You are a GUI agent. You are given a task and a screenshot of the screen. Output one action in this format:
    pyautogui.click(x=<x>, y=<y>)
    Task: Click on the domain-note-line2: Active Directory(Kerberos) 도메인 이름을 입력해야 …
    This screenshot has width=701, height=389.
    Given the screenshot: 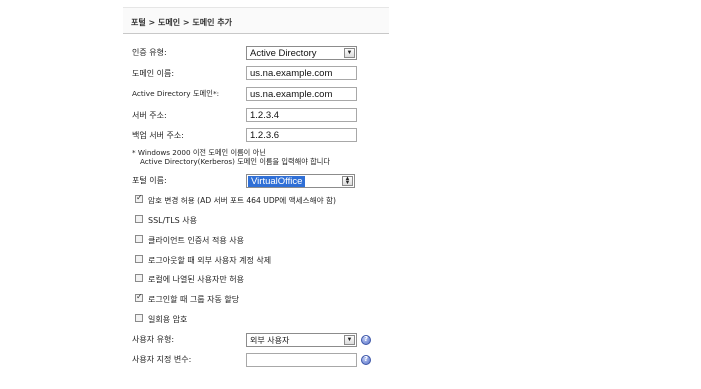 What is the action you would take?
    pyautogui.click(x=235, y=161)
    